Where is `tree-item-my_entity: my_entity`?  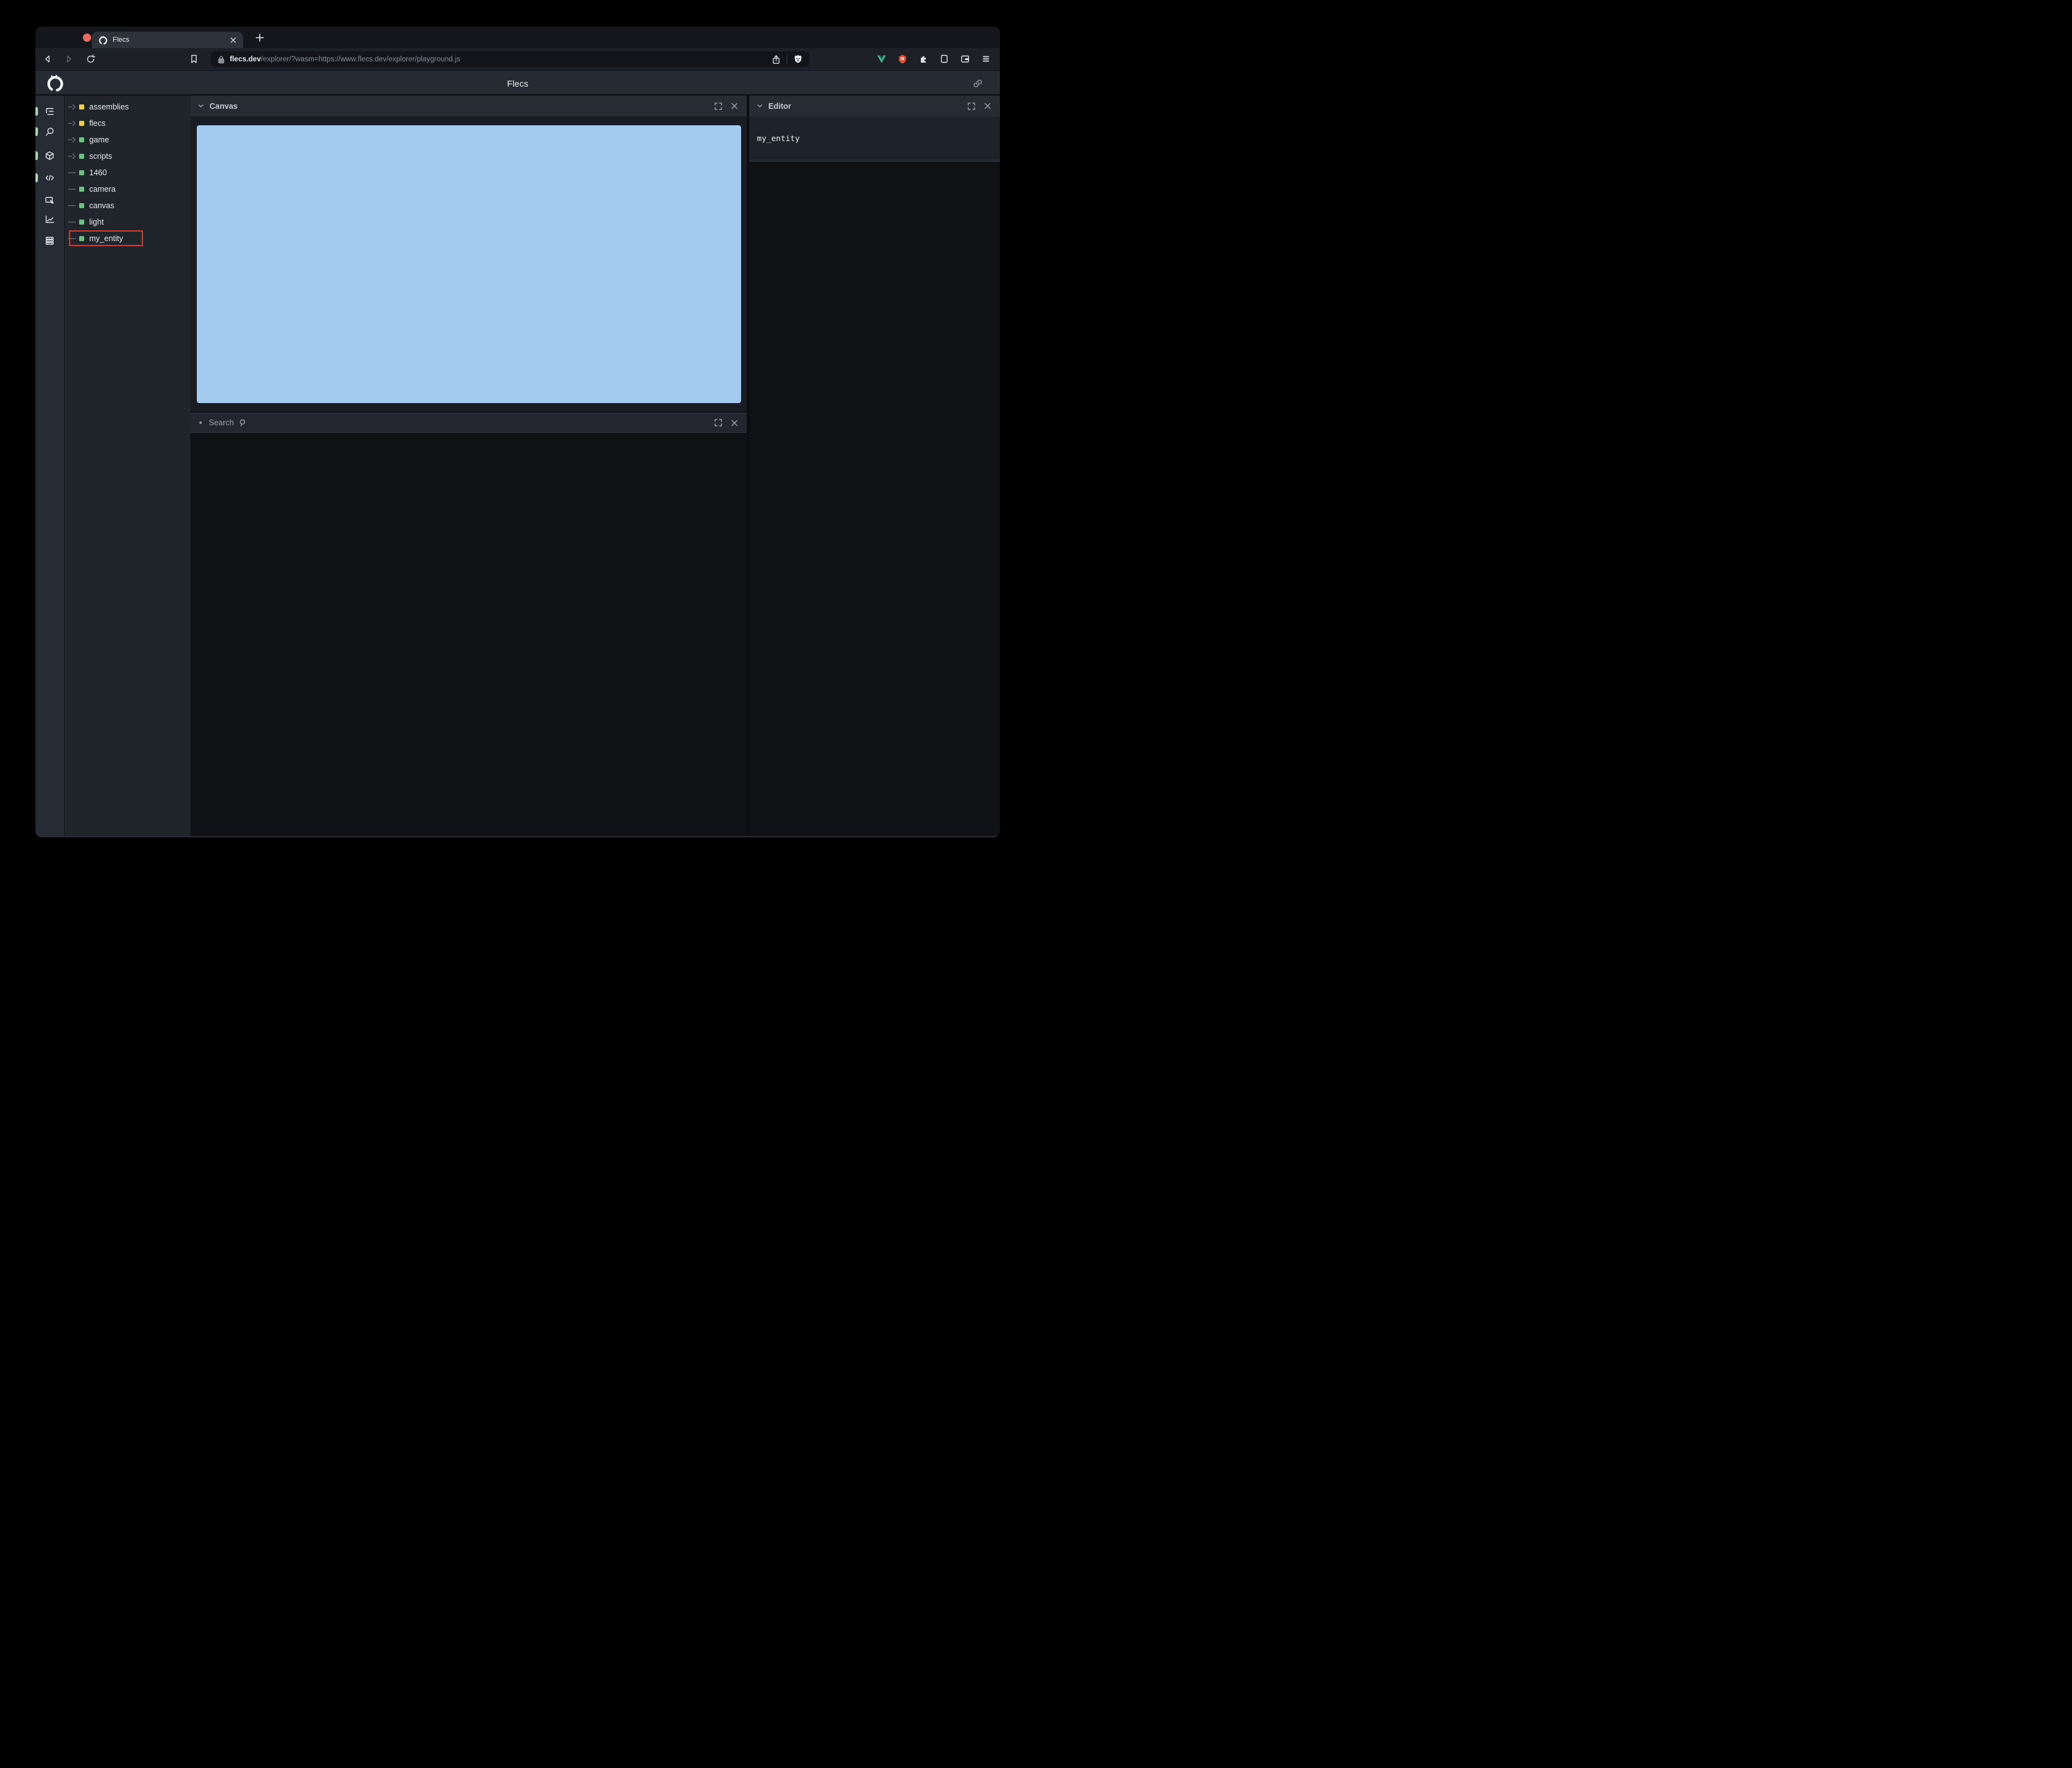 tree-item-my_entity: my_entity is located at coordinates (127, 238).